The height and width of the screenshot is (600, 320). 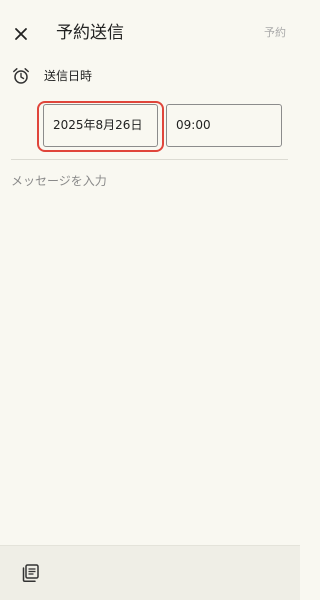 What do you see at coordinates (224, 125) in the screenshot?
I see `time-field: 09:00` at bounding box center [224, 125].